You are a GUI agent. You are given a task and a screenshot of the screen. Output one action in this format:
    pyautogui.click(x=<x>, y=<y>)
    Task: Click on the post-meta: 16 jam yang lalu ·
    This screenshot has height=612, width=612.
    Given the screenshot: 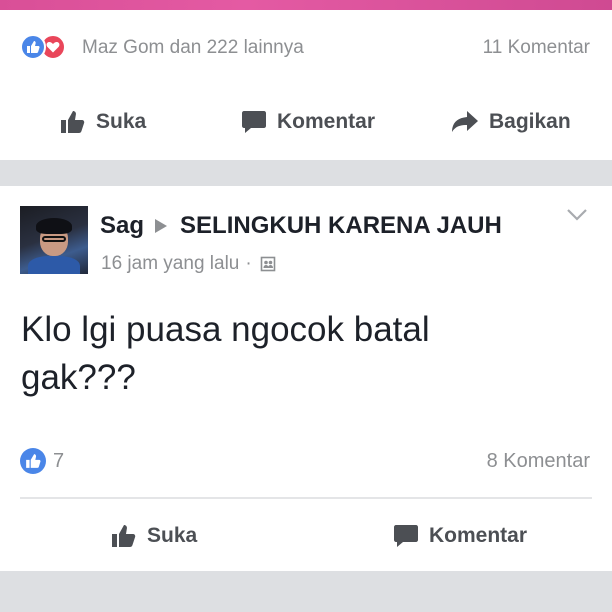 What is the action you would take?
    pyautogui.click(x=188, y=264)
    